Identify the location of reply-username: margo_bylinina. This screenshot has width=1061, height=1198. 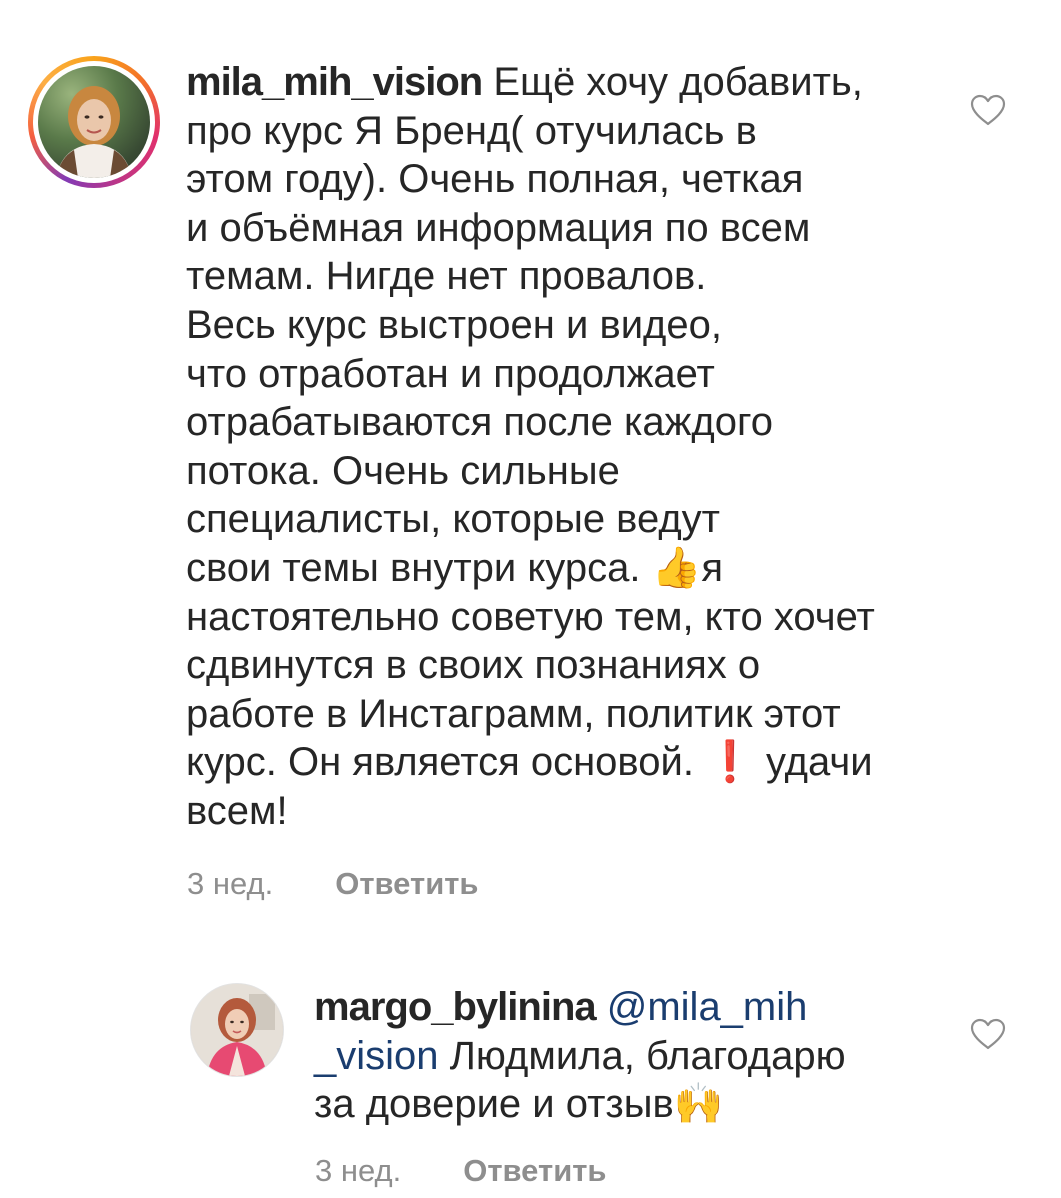
(455, 1007).